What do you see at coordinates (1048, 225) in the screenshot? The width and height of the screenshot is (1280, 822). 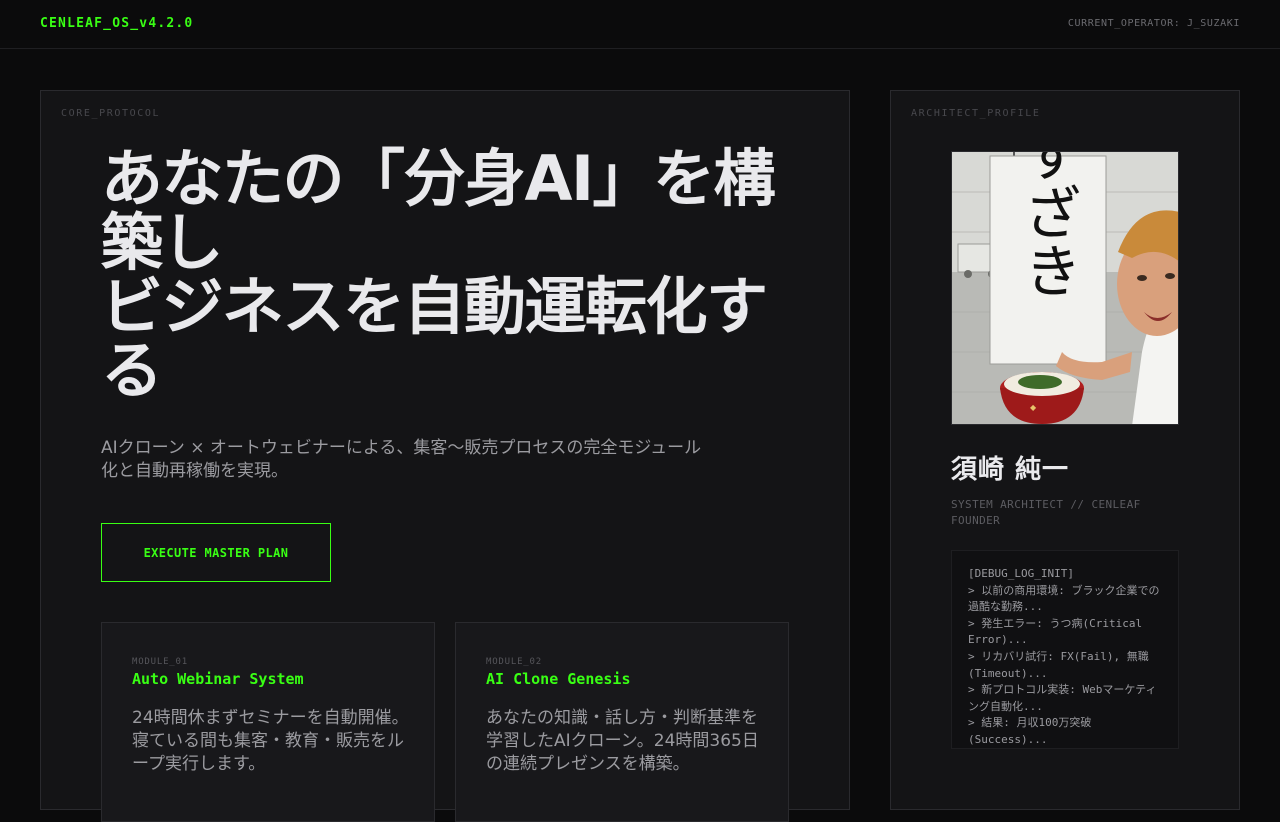 I see `photo-sign-text: すざき` at bounding box center [1048, 225].